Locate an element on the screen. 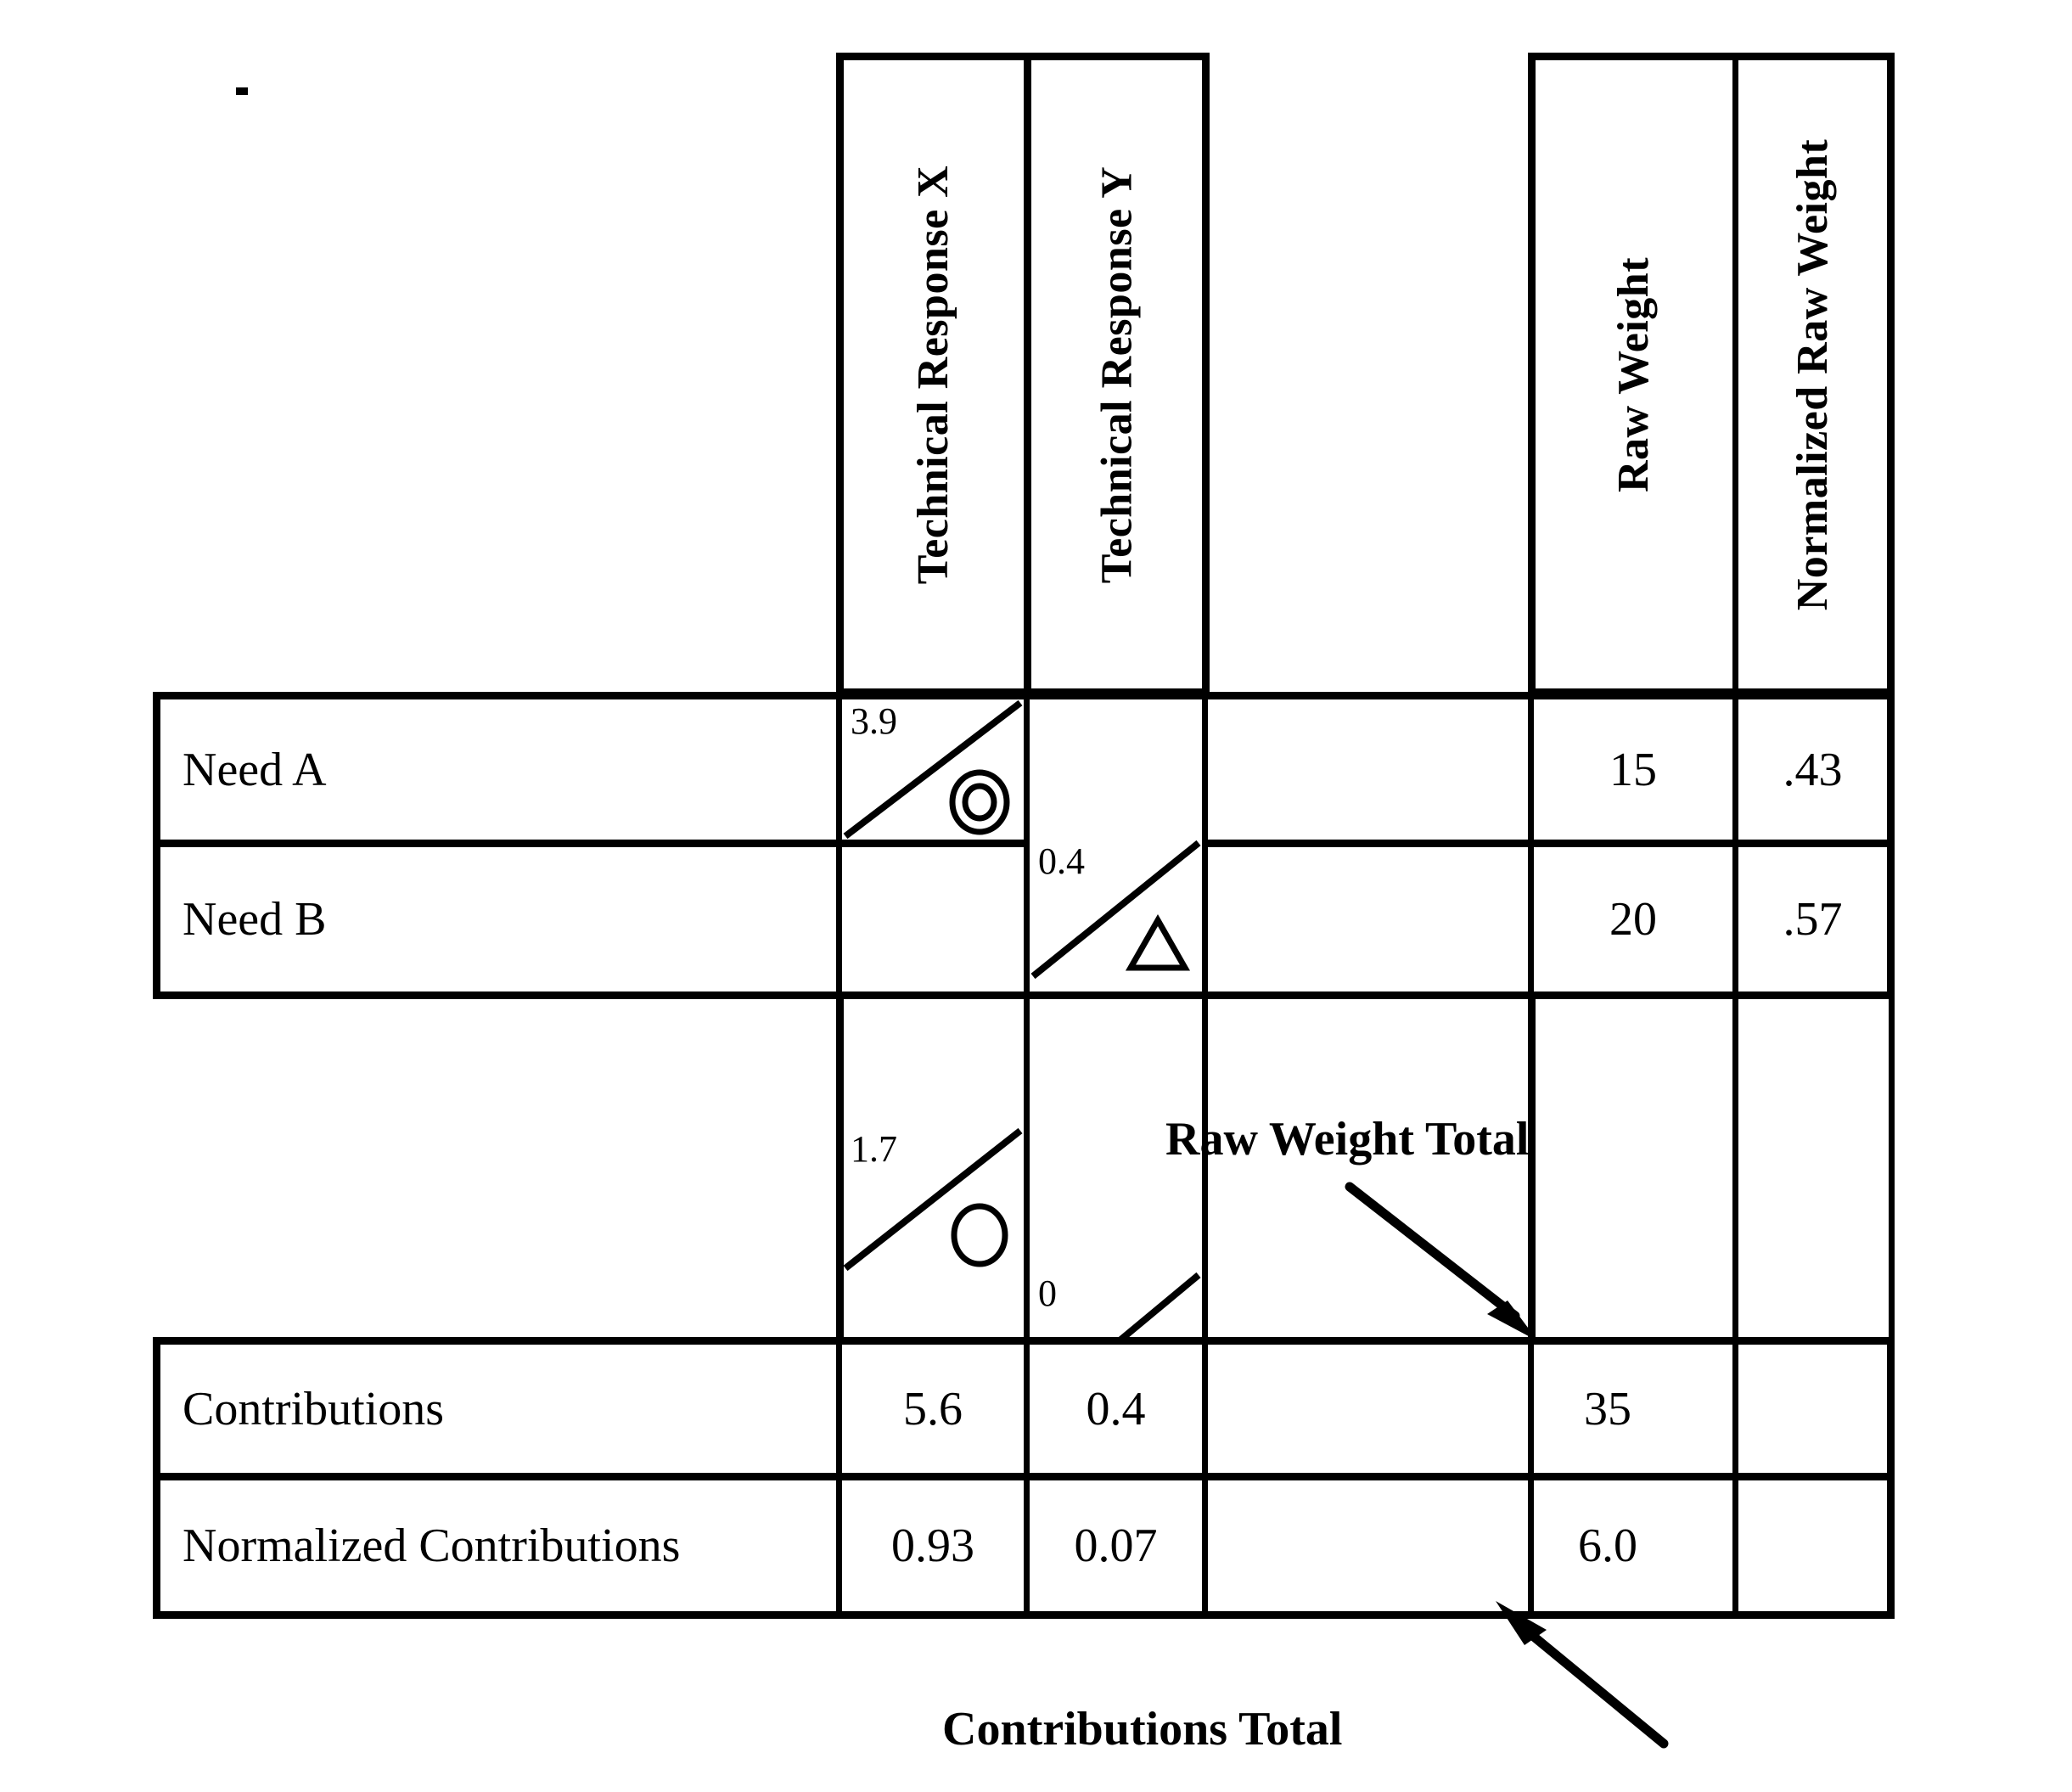 Image resolution: width=2072 pixels, height=1792 pixels. header-technical-response-y-text: Technical Response Y is located at coordinates (1117, 374).